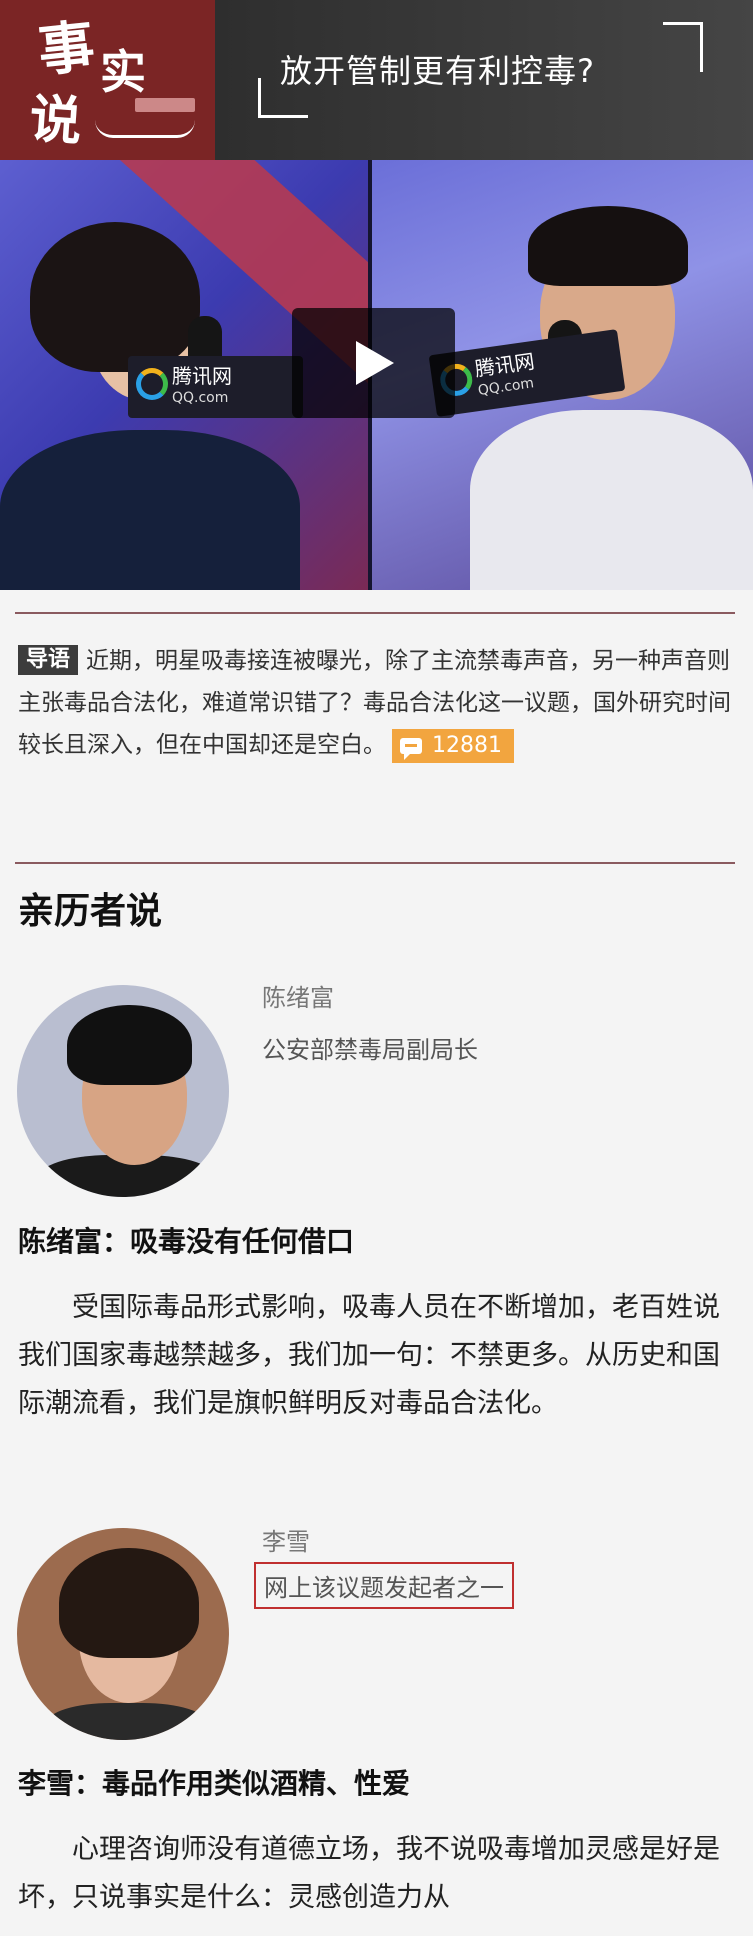 This screenshot has height=1936, width=753. Describe the element at coordinates (66, 49) in the screenshot. I see `logo-char-shi: 事` at that location.